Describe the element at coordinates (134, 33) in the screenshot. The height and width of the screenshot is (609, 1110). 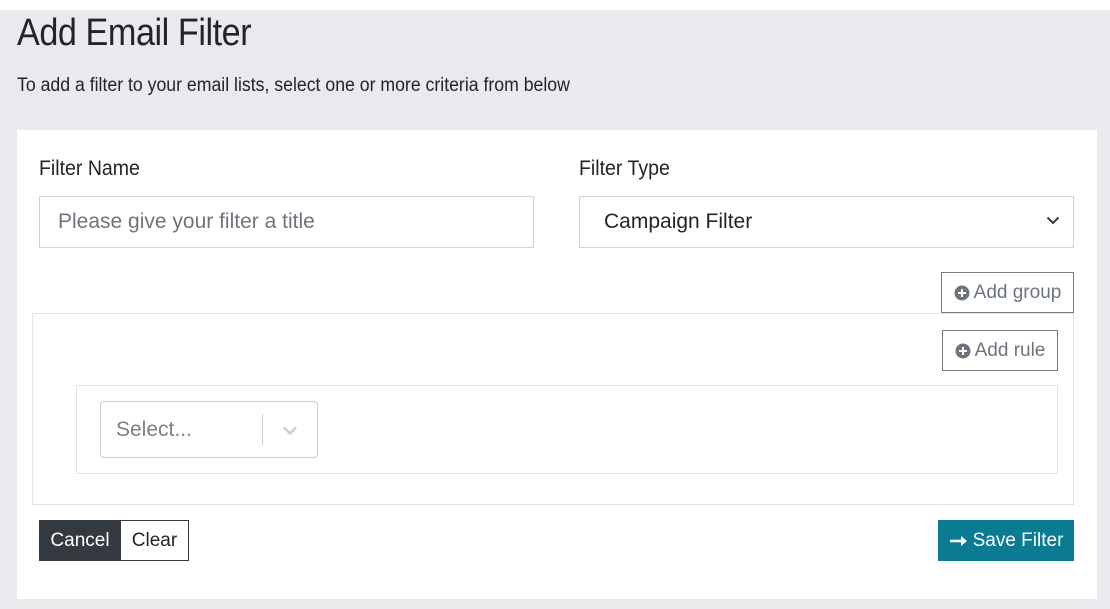
I see `page-title: Add Email Filter` at that location.